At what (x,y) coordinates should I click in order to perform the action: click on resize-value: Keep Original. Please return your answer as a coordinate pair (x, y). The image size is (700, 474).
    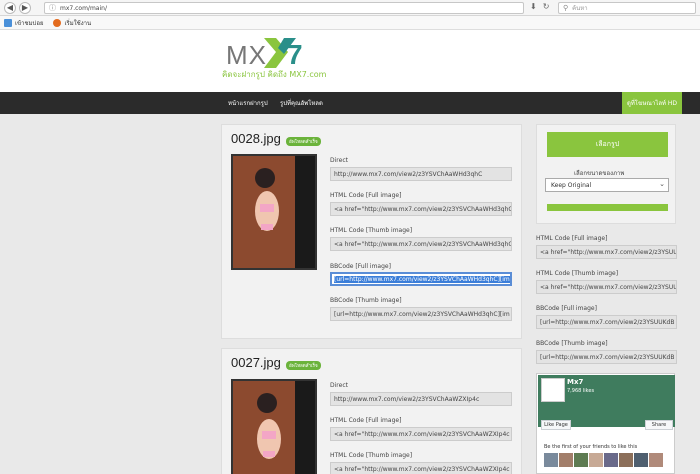
    Looking at the image, I should click on (571, 185).